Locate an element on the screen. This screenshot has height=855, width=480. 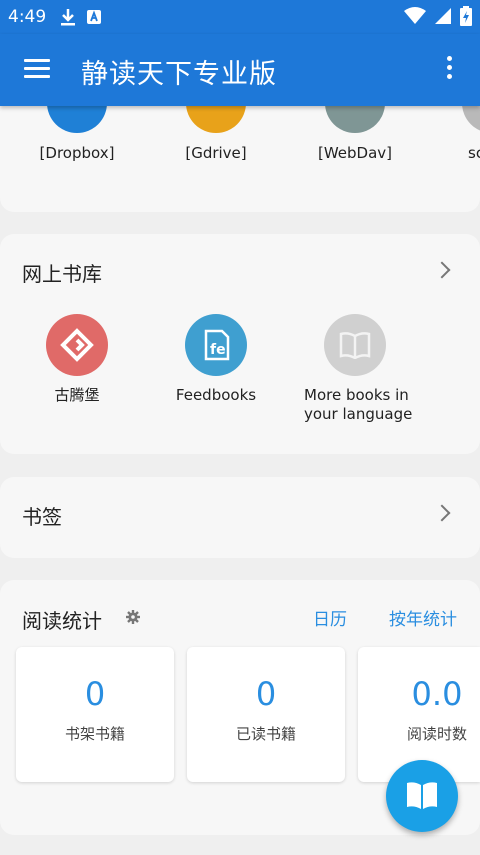
menu-icon is located at coordinates (37, 69).